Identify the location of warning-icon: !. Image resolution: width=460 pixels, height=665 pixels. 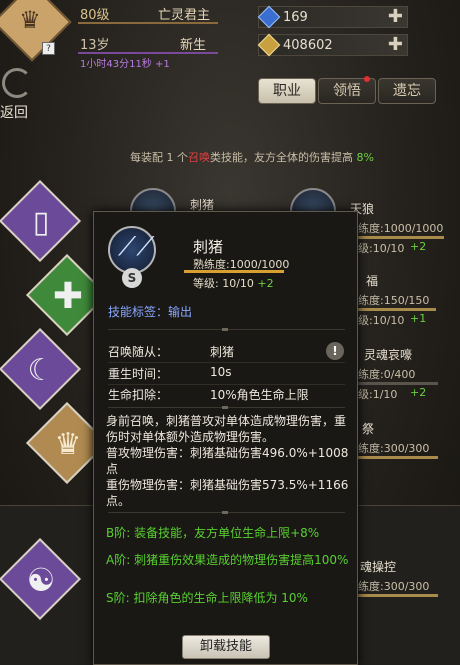
(335, 351).